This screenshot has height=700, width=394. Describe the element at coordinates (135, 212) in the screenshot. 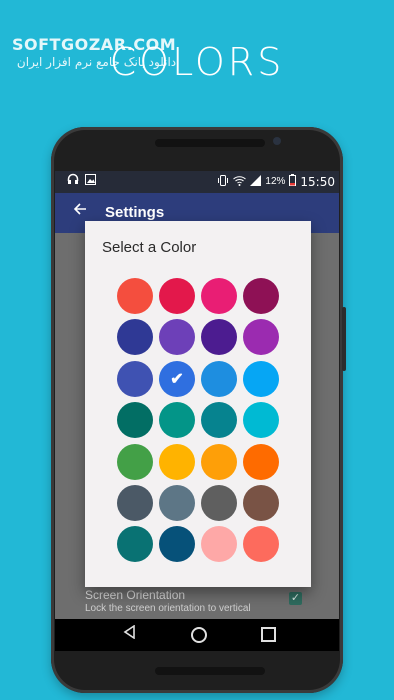

I see `page-title: Settings` at that location.